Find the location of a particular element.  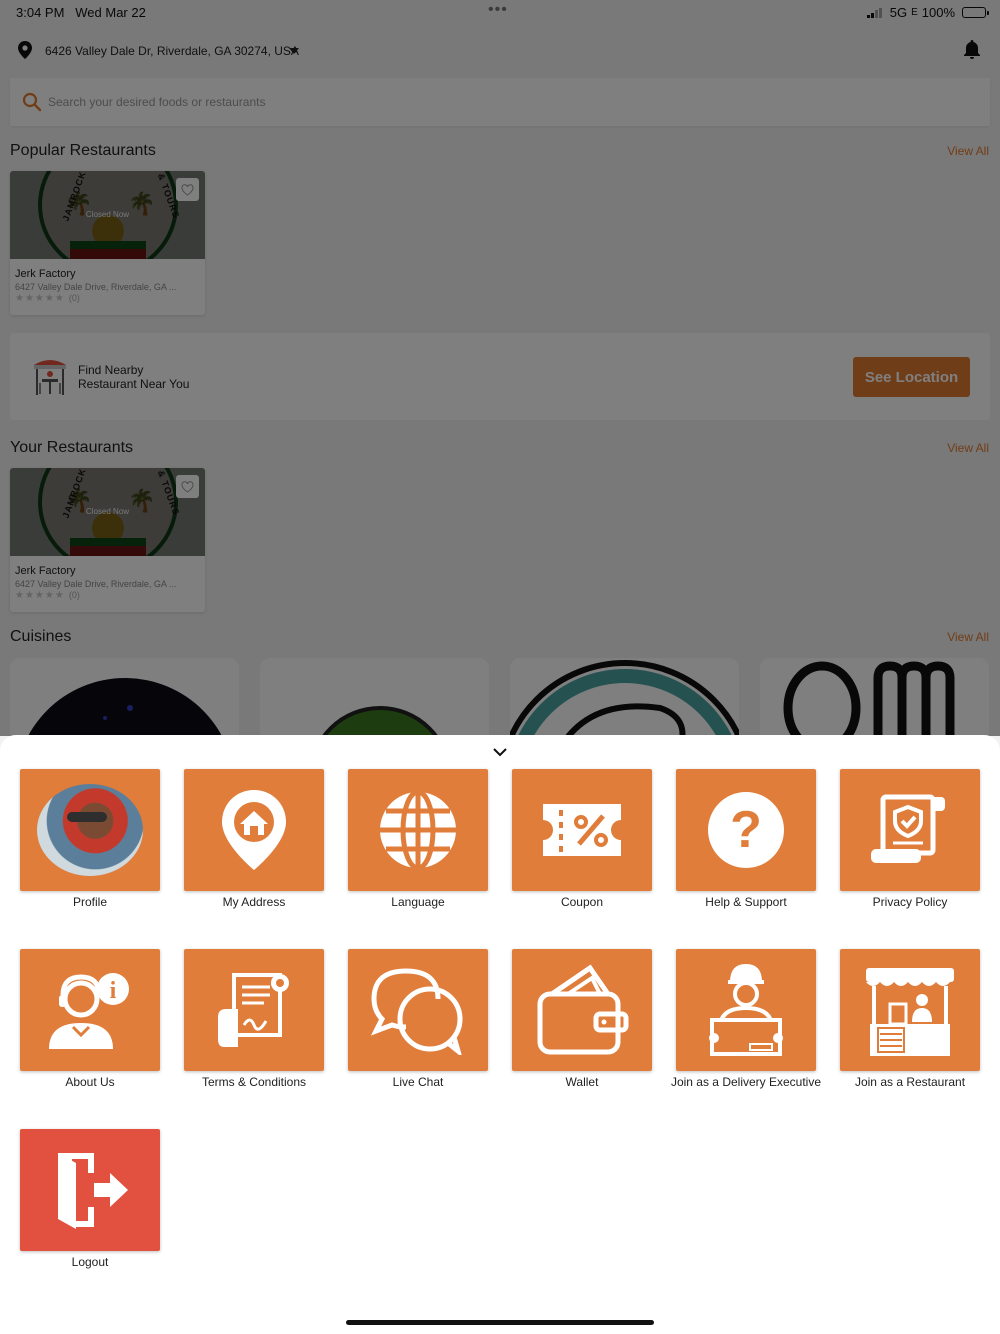

avatar is located at coordinates (90, 830).